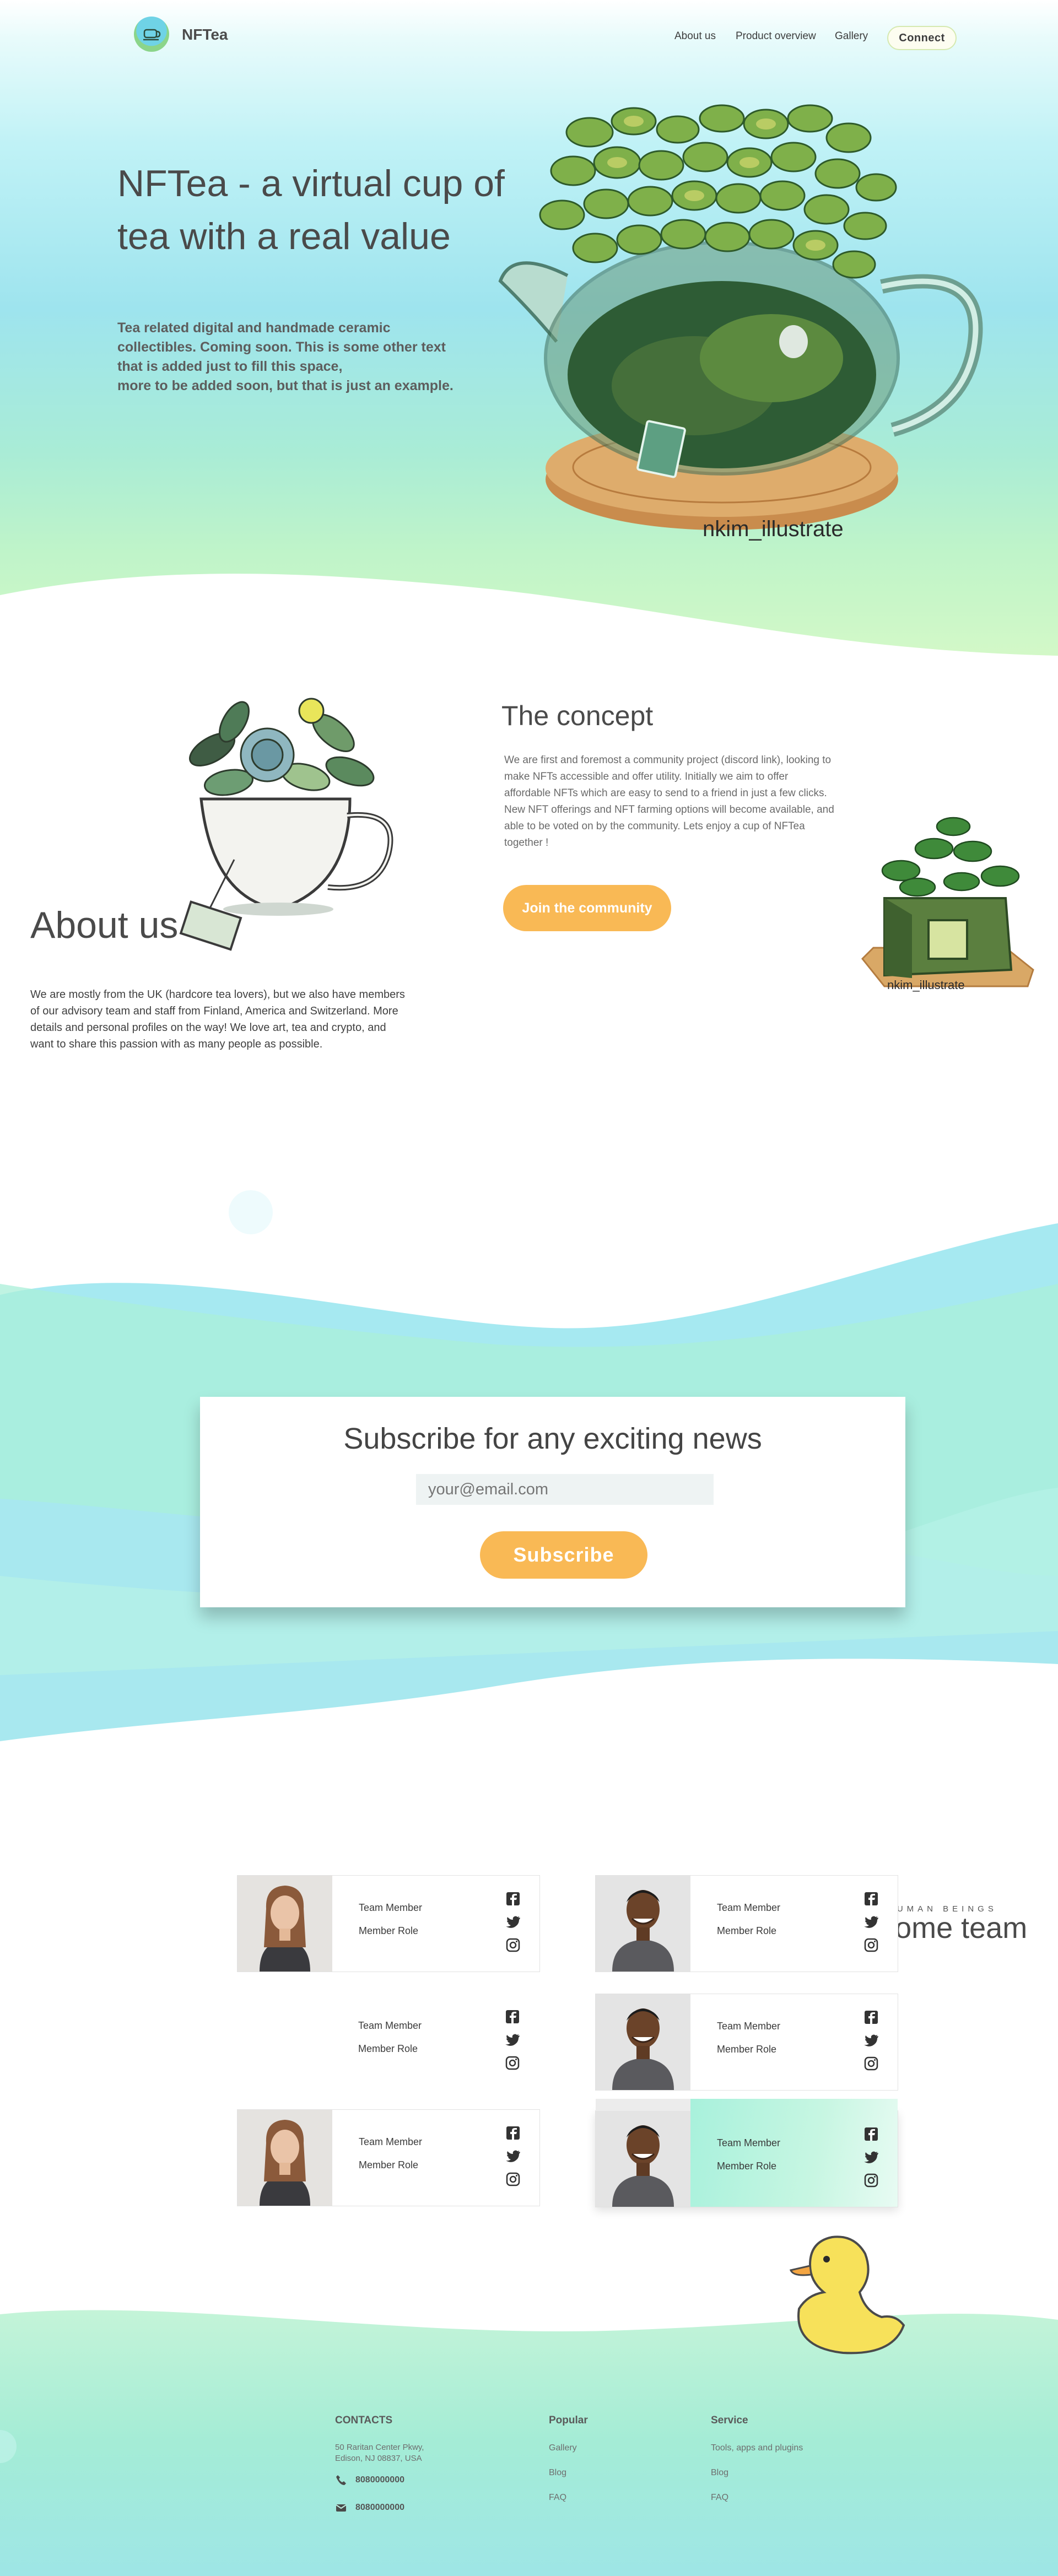 The width and height of the screenshot is (1058, 2576). I want to click on email-field, so click(565, 1489).